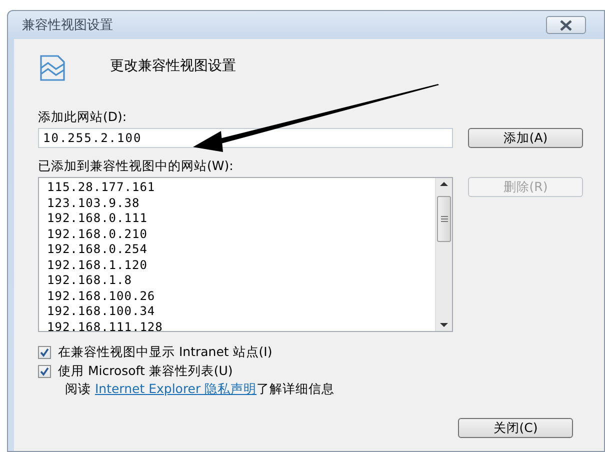 Image resolution: width=605 pixels, height=452 pixels. I want to click on site-list-item: 192.168.1.120, so click(241, 265).